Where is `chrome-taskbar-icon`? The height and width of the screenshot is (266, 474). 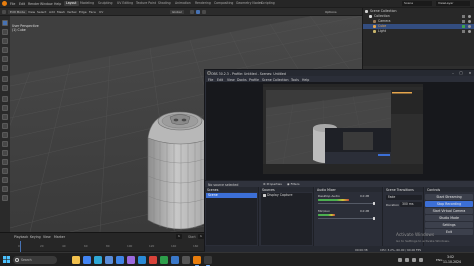 chrome-taskbar-icon is located at coordinates (87, 260).